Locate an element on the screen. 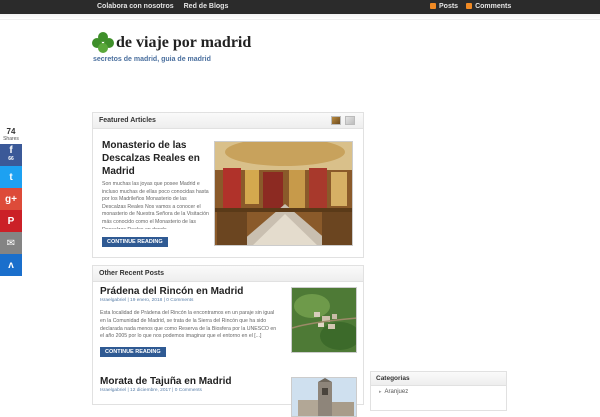 Image resolution: width=600 pixels, height=417 pixels. site-logo: de viaje por madrid is located at coordinates (171, 43).